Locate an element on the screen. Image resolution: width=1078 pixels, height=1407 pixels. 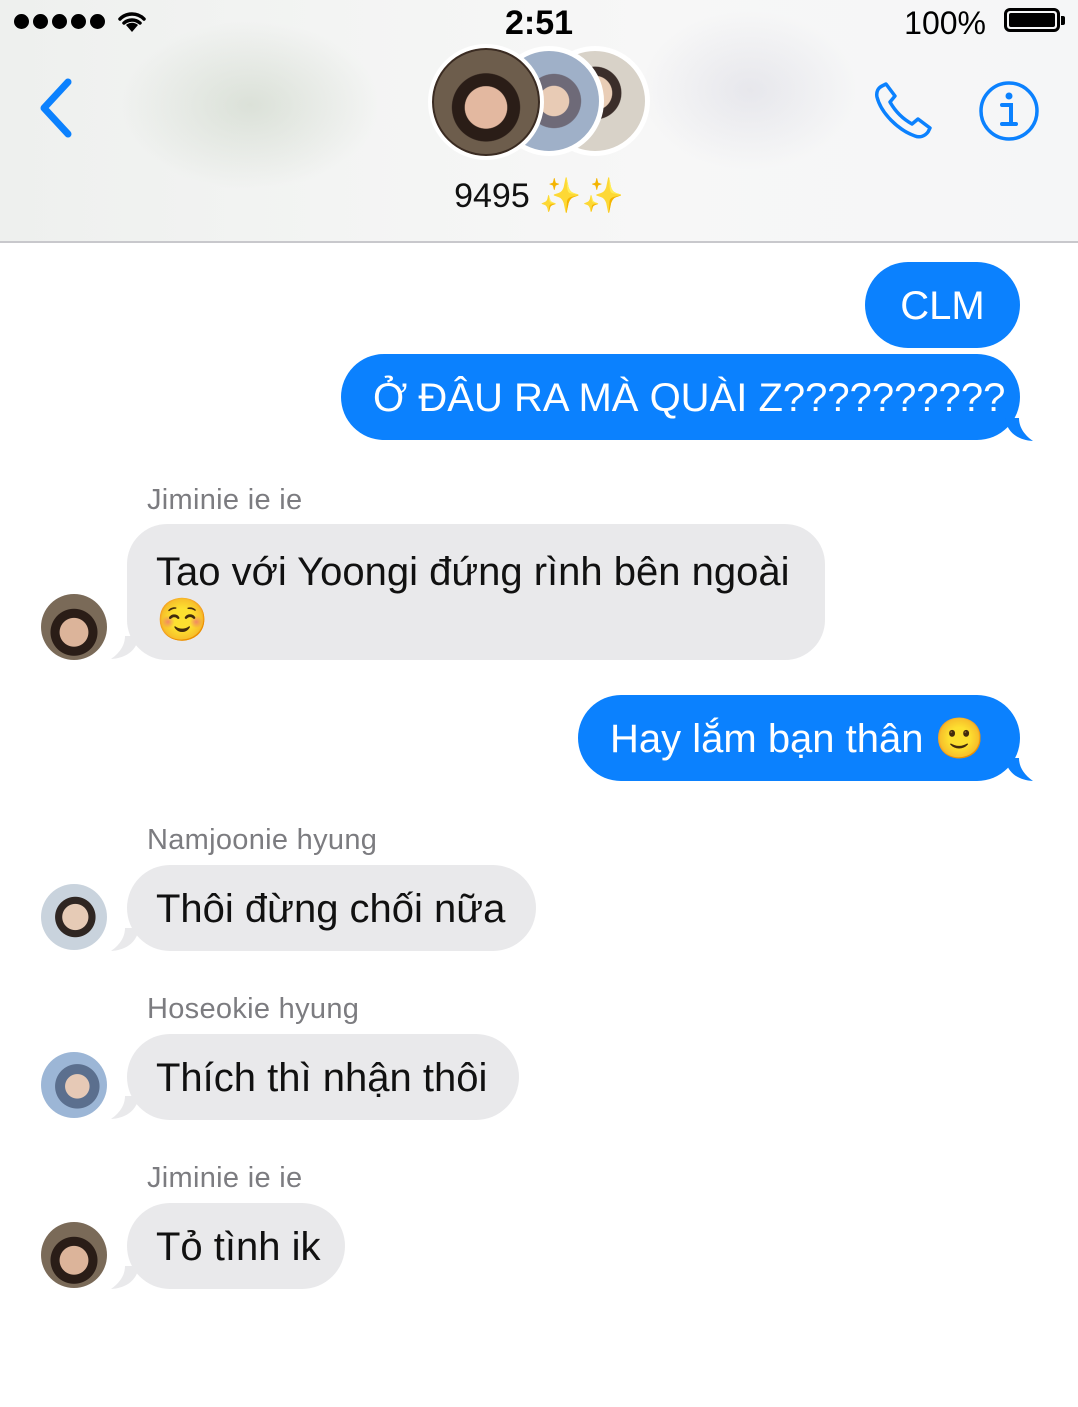
battery-icon is located at coordinates (1034, 20).